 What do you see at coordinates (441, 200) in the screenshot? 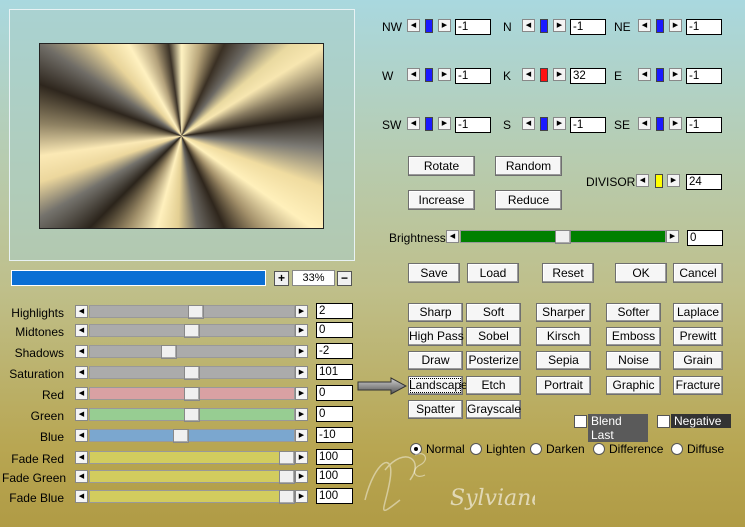
I see `increase-button: Increase` at bounding box center [441, 200].